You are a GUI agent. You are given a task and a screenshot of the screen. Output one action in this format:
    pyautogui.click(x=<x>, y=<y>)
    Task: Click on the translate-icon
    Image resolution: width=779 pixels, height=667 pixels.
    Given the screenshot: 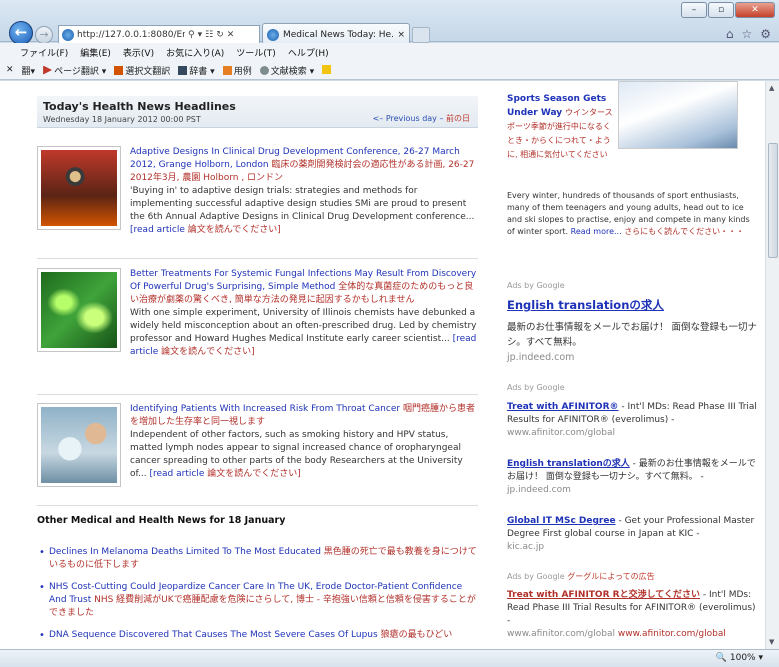 What is the action you would take?
    pyautogui.click(x=119, y=70)
    